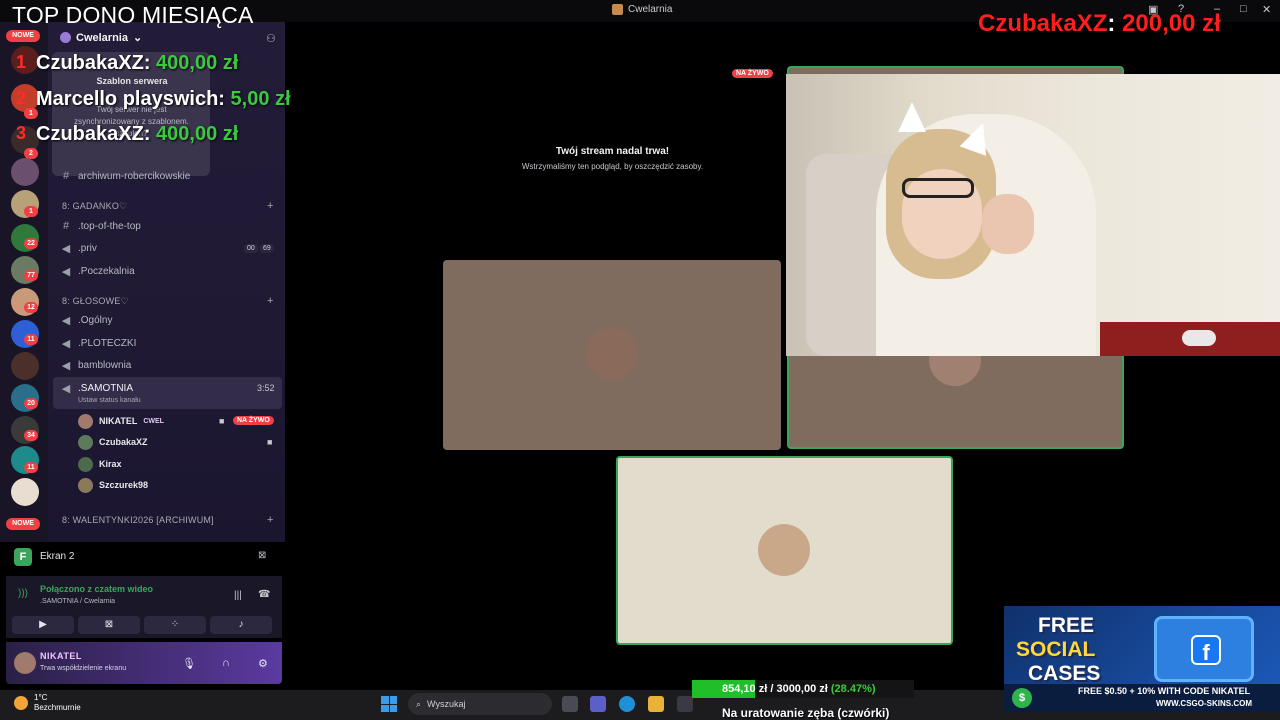 This screenshot has height=720, width=1280. What do you see at coordinates (144, 557) in the screenshot?
I see `screen-share-panel: F Ekran 2 ⊠` at bounding box center [144, 557].